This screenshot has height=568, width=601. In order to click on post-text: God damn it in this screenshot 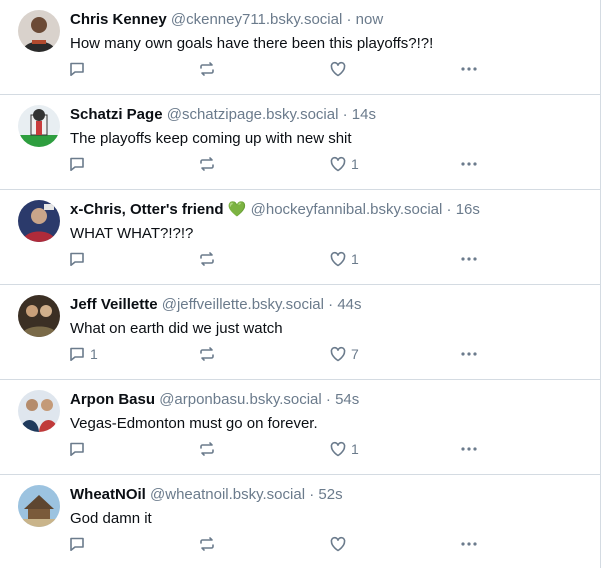, I will do `click(111, 518)`.